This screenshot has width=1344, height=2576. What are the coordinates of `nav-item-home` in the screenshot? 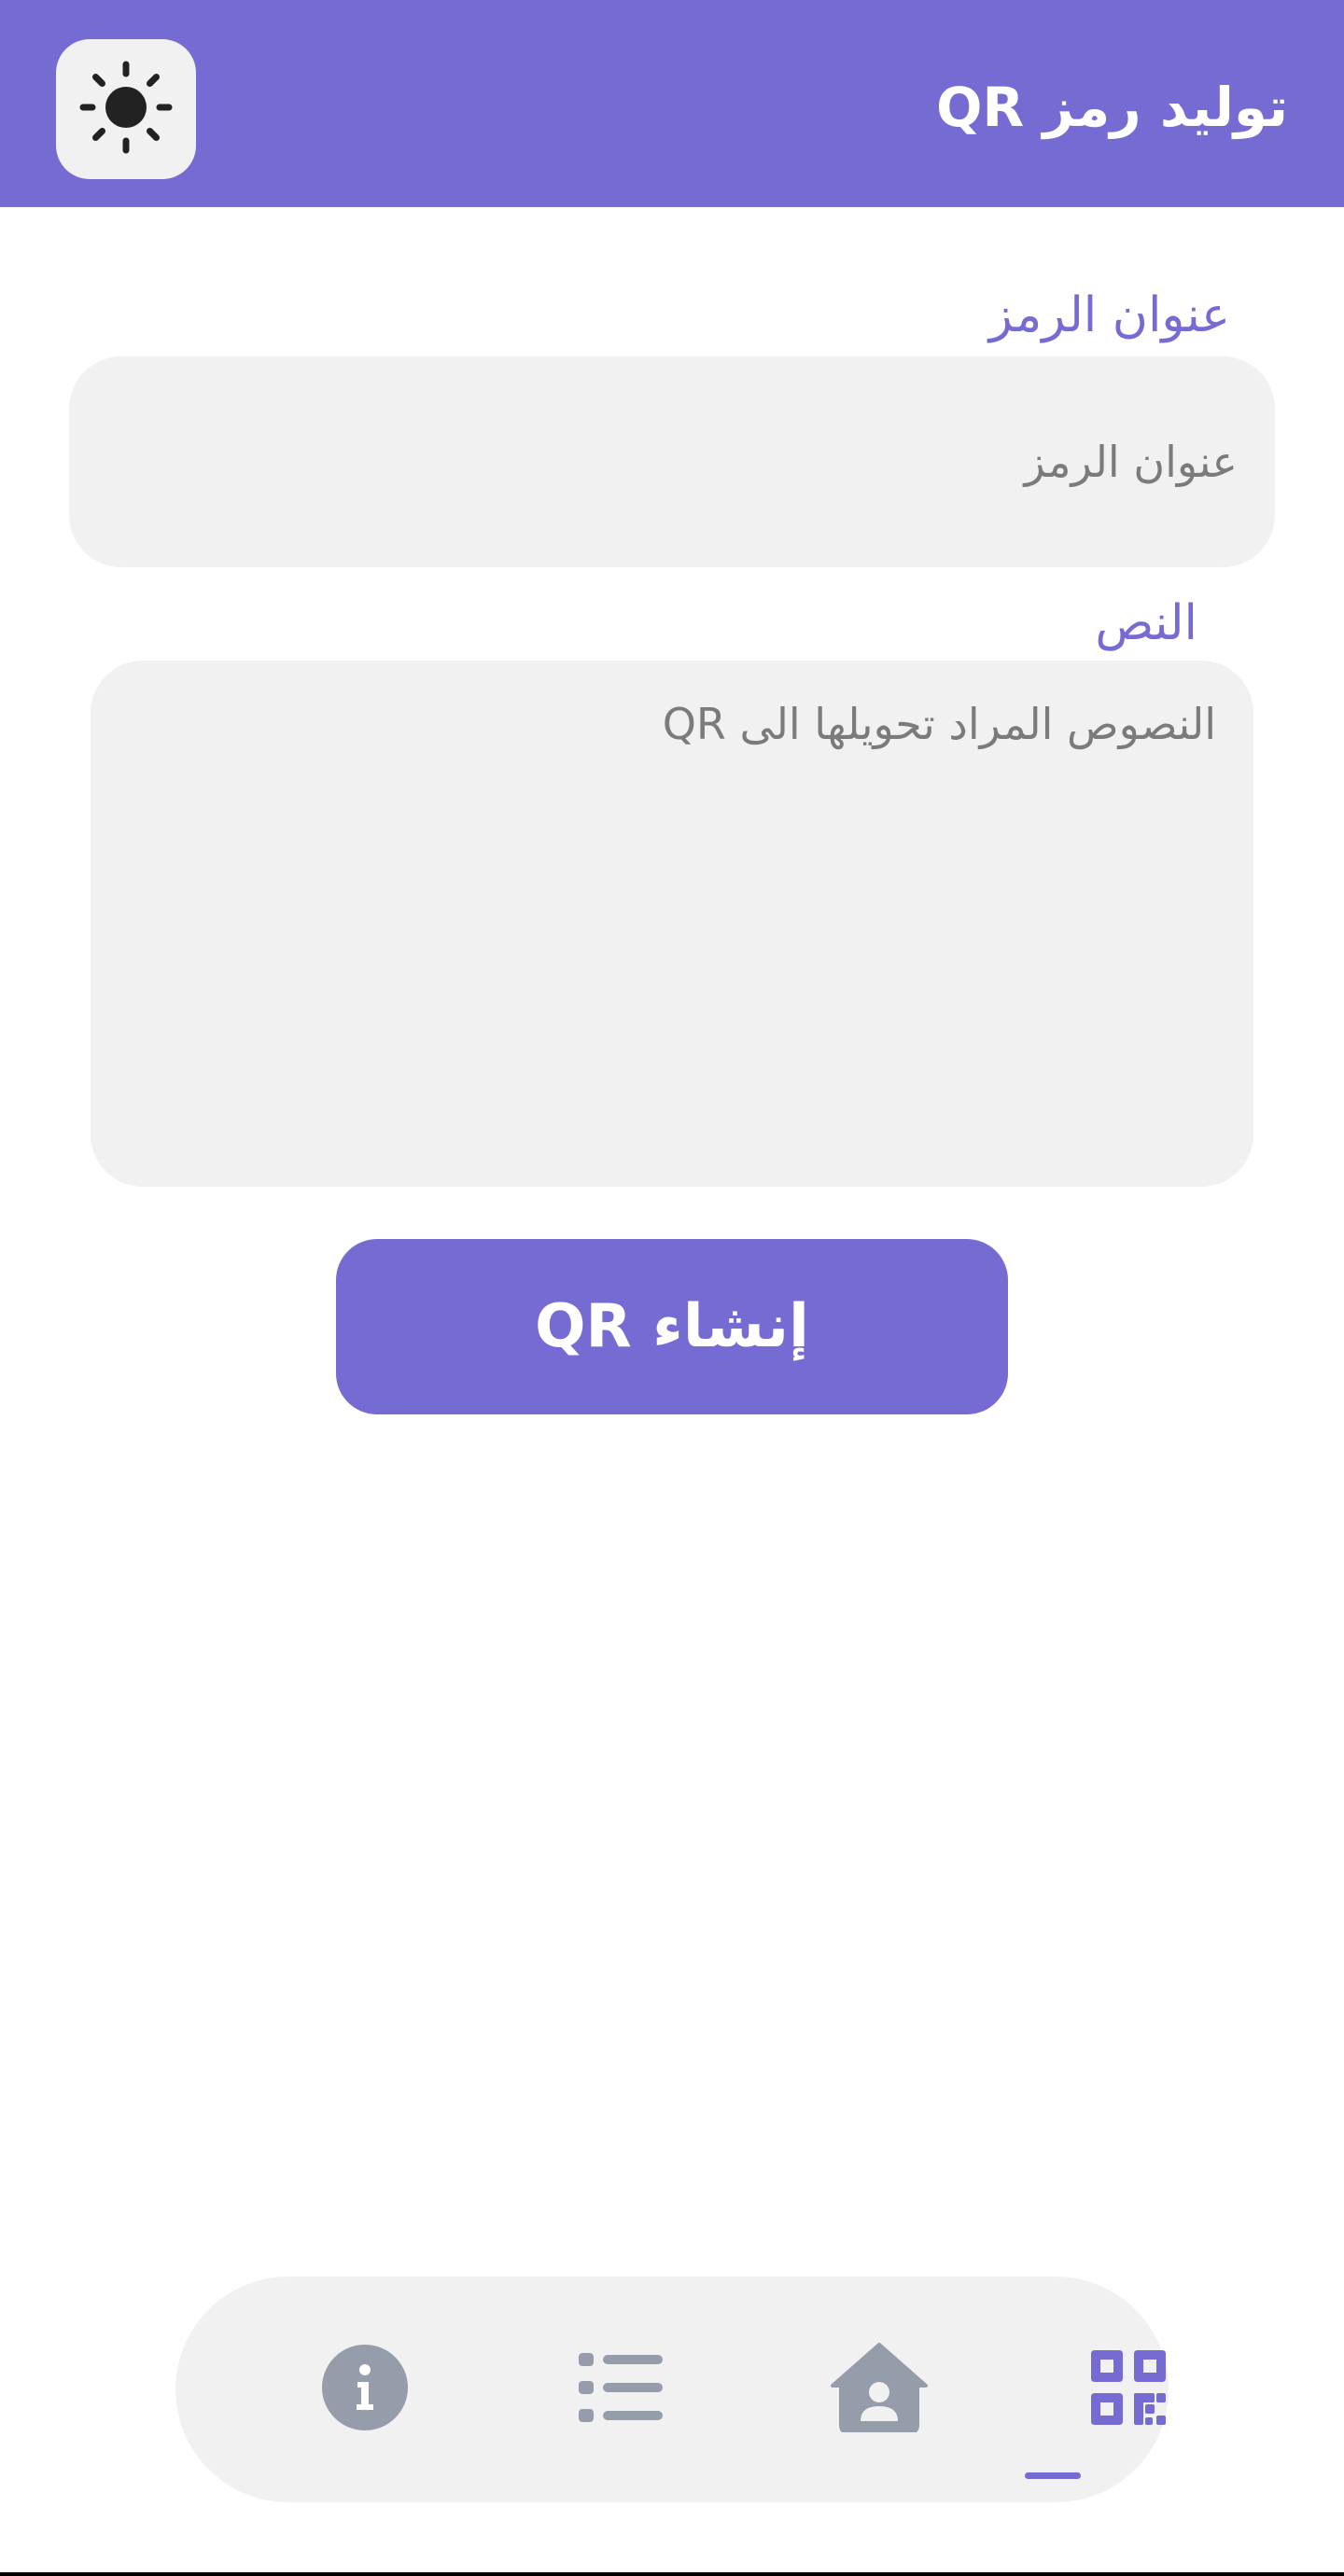 It's located at (879, 2389).